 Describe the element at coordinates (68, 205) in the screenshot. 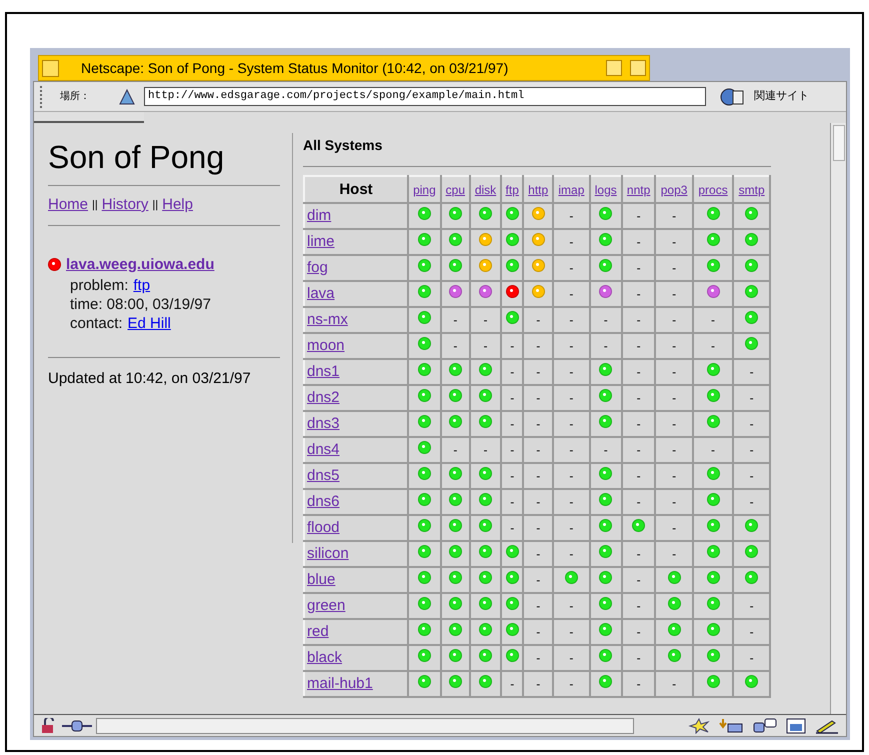

I see `nav-link: Home` at that location.